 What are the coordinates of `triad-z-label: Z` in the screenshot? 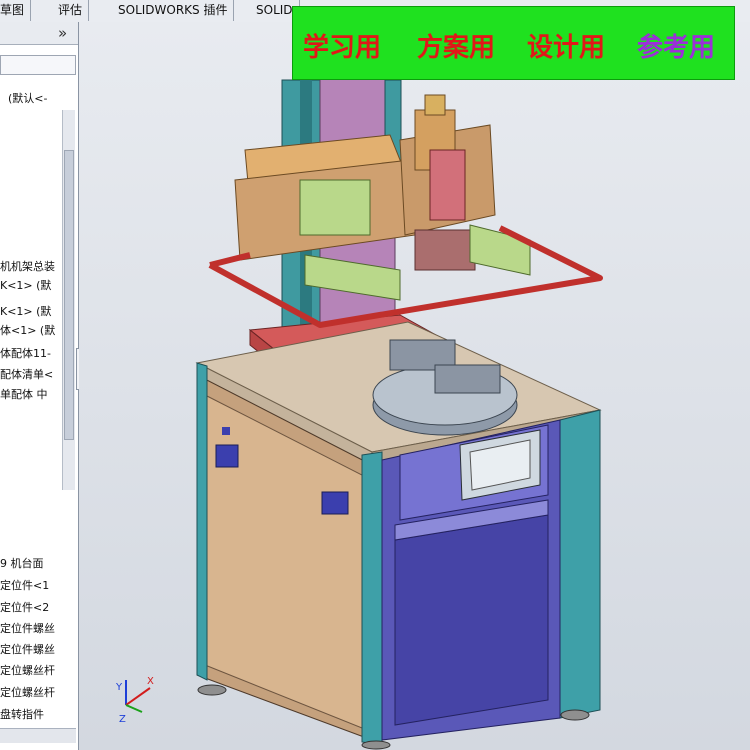 It's located at (122, 719).